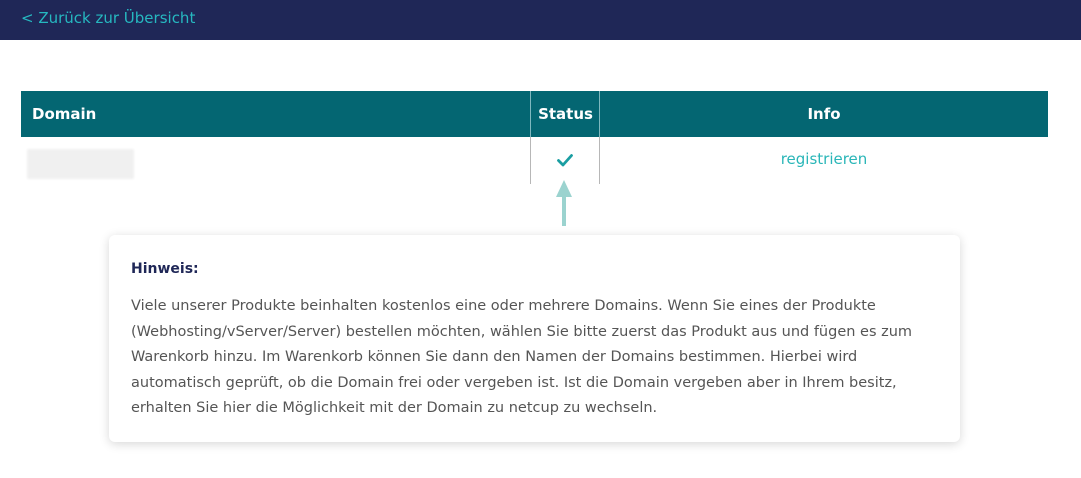 Image resolution: width=1081 pixels, height=478 pixels. What do you see at coordinates (824, 114) in the screenshot?
I see `column-header-info: Info` at bounding box center [824, 114].